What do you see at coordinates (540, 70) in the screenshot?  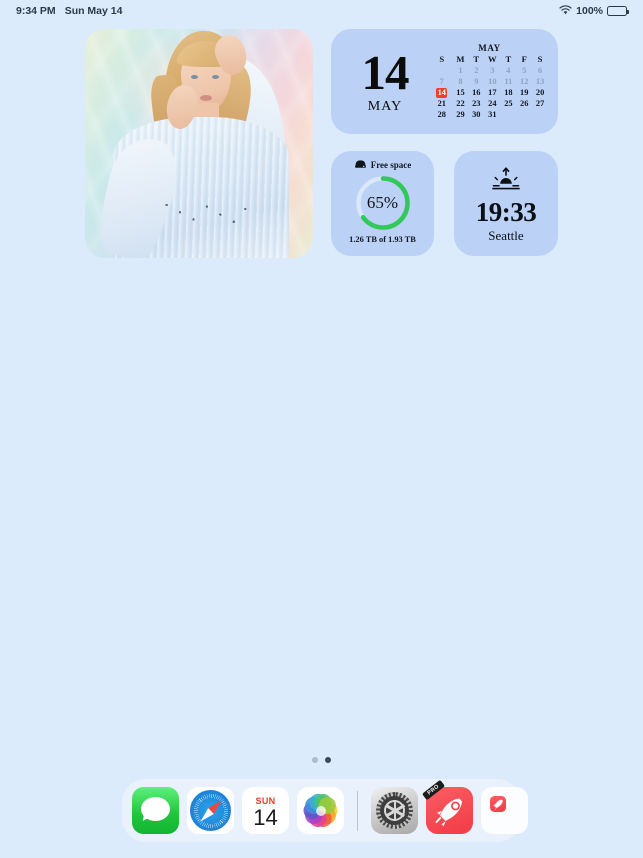 I see `calendar-day-past: 6` at bounding box center [540, 70].